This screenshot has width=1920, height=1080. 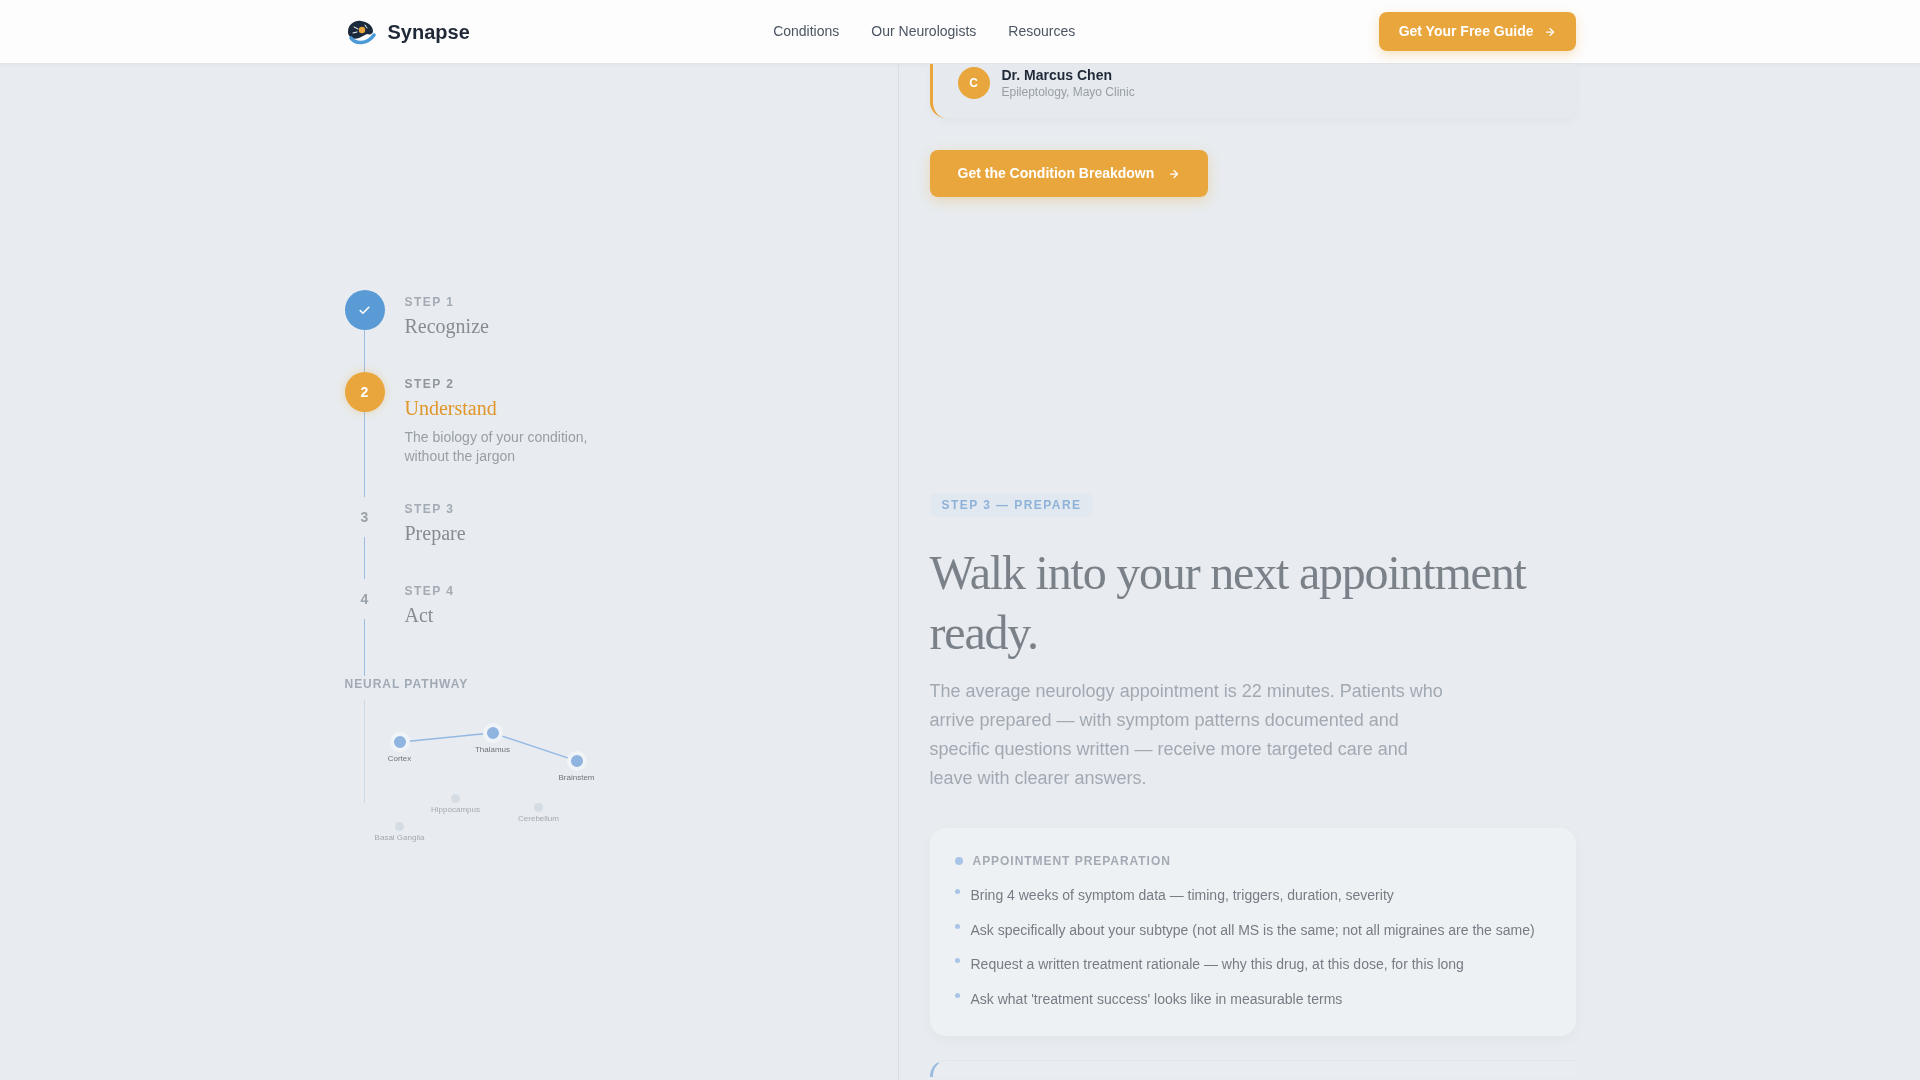 I want to click on step-title: Recognize, so click(x=446, y=327).